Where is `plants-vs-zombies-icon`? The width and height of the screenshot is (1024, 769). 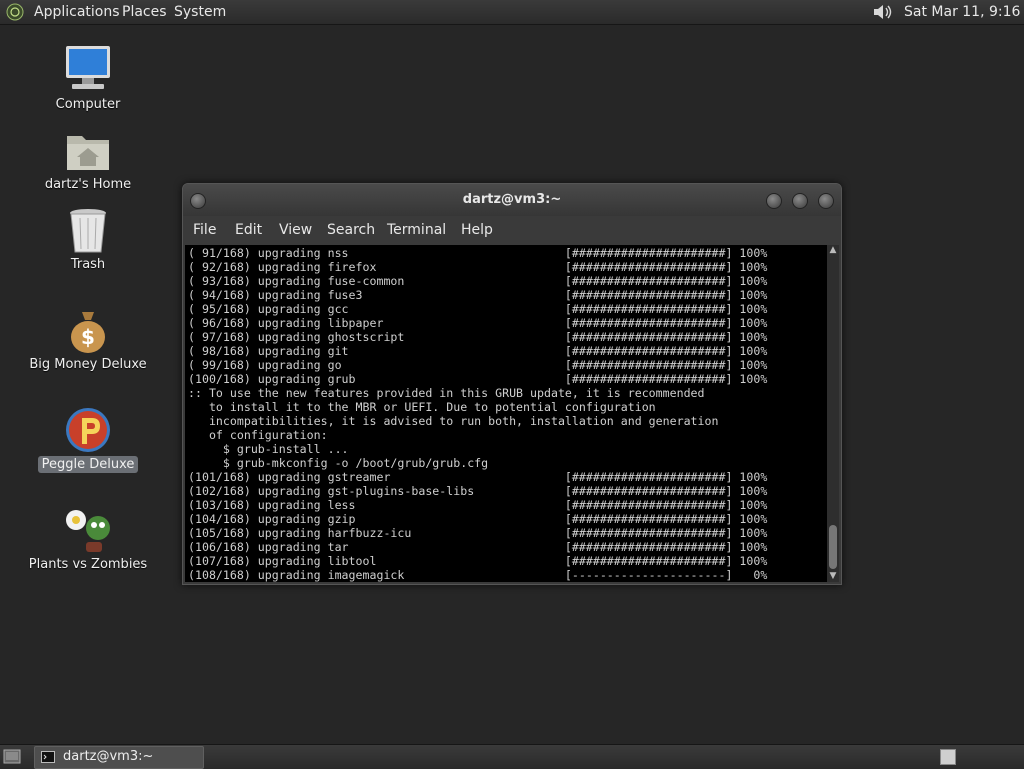
plants-vs-zombies-icon is located at coordinates (88, 531).